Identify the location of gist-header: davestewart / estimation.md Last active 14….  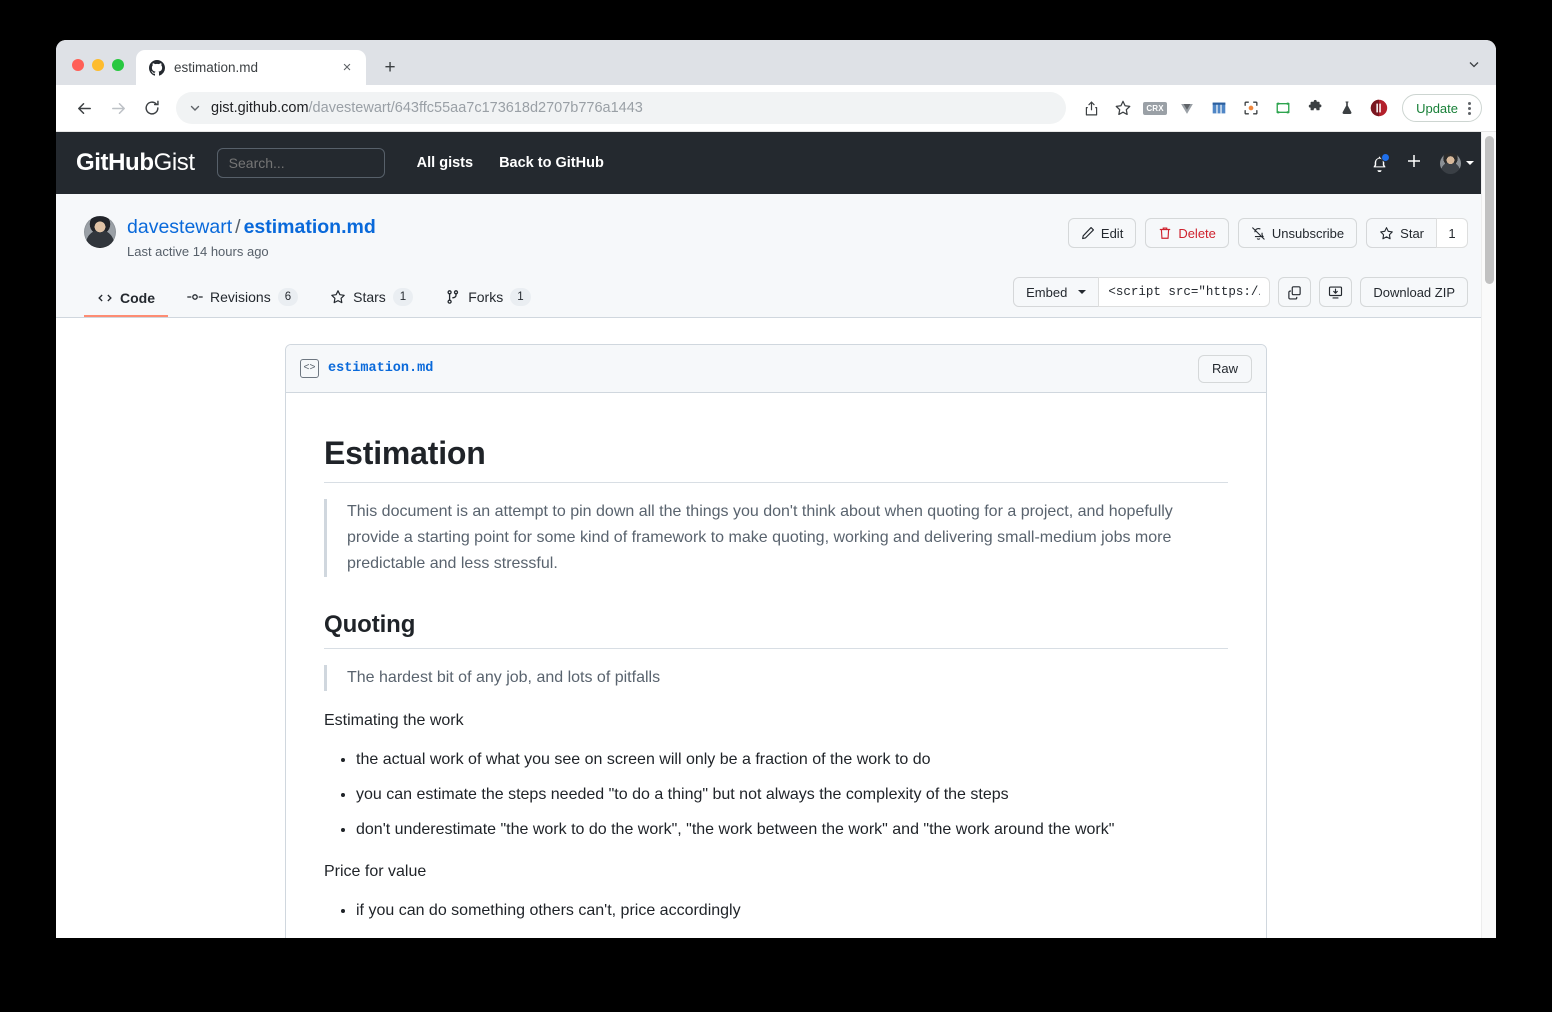
(776, 256).